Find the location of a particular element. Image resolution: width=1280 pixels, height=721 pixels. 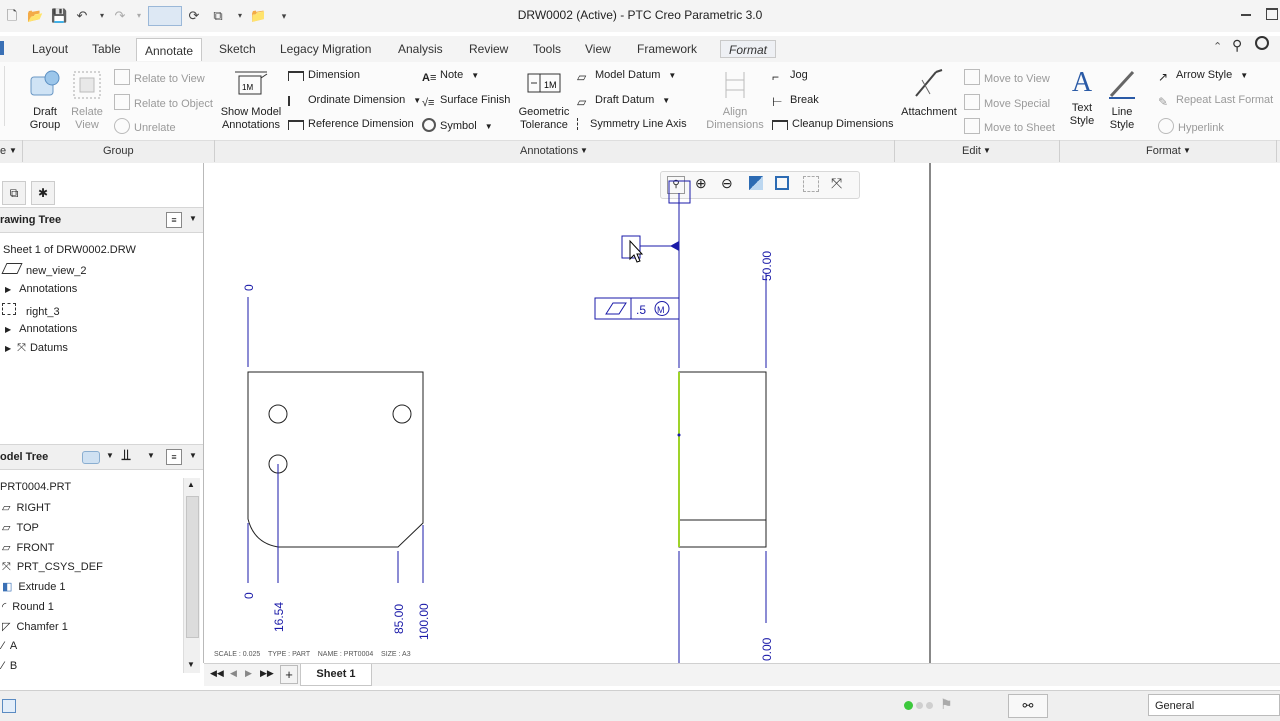

model-tree-item: ▱ RIGHT is located at coordinates (25, 507).